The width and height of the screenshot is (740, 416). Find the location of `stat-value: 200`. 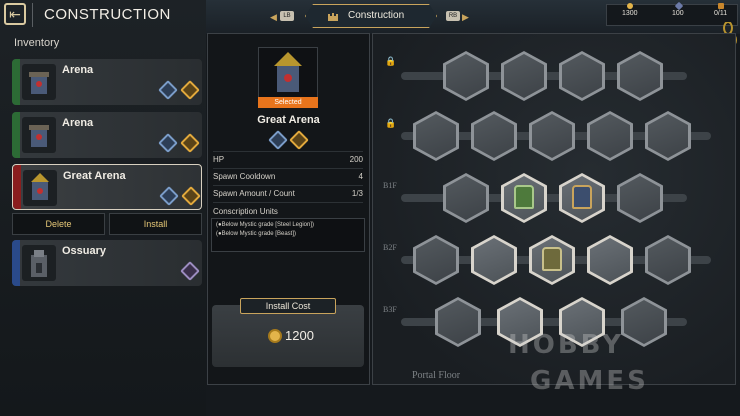

stat-value: 200 is located at coordinates (356, 159).